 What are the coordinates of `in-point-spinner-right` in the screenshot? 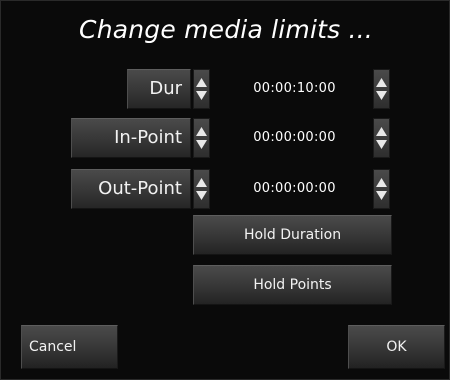 It's located at (381, 138).